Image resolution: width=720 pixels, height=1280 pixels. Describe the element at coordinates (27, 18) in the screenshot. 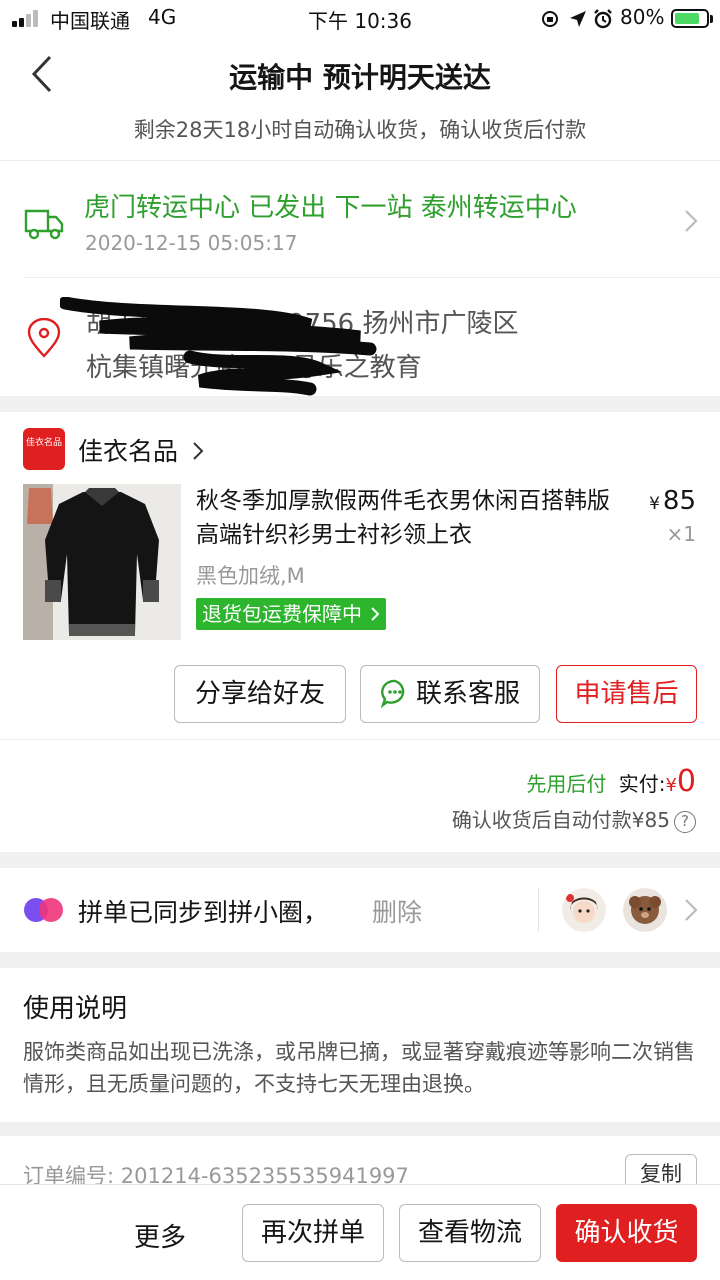

I see `signal-icon` at that location.